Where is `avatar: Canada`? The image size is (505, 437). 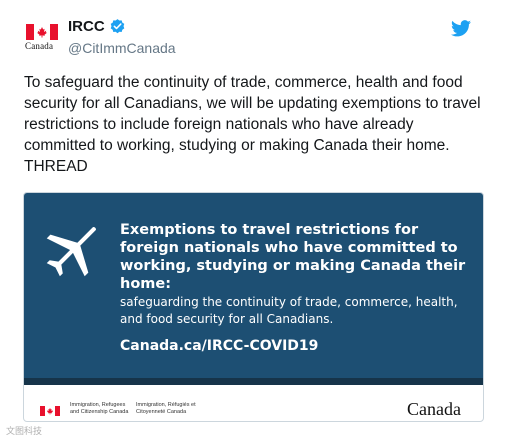
avatar: Canada is located at coordinates (42, 36).